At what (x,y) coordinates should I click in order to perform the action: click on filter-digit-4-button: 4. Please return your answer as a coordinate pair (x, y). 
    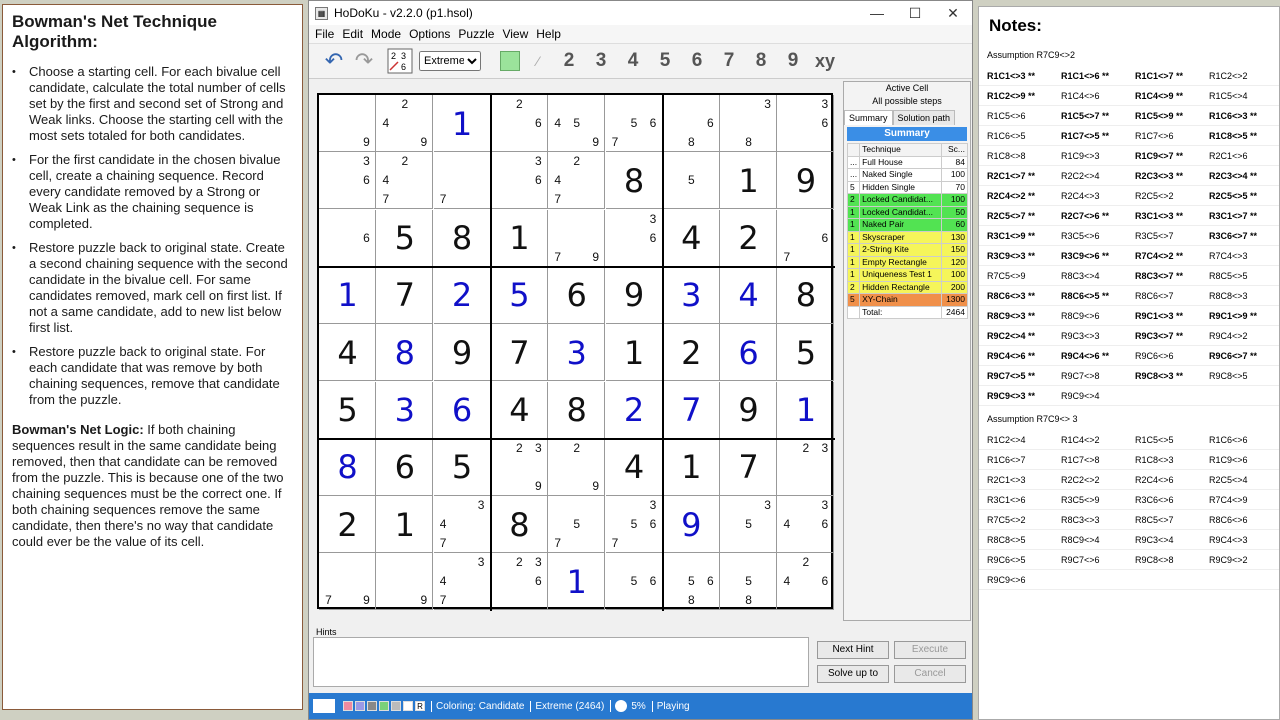
    Looking at the image, I should click on (633, 61).